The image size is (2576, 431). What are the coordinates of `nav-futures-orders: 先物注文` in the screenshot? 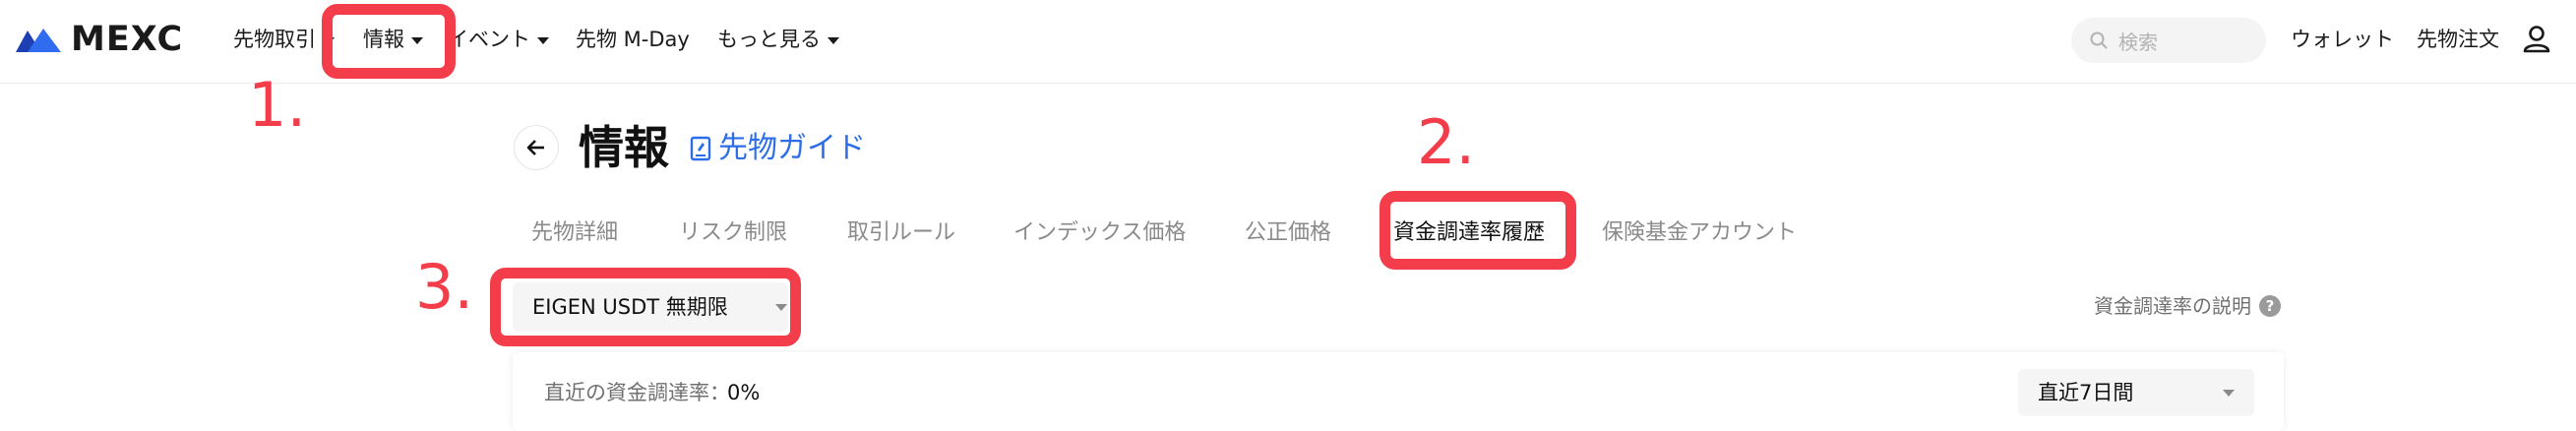 It's located at (2458, 39).